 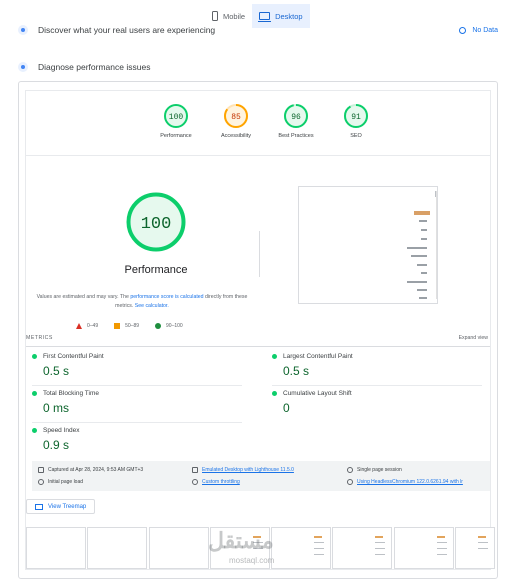 I want to click on section-diagnose: Diagnose performance issues, so click(x=258, y=67).